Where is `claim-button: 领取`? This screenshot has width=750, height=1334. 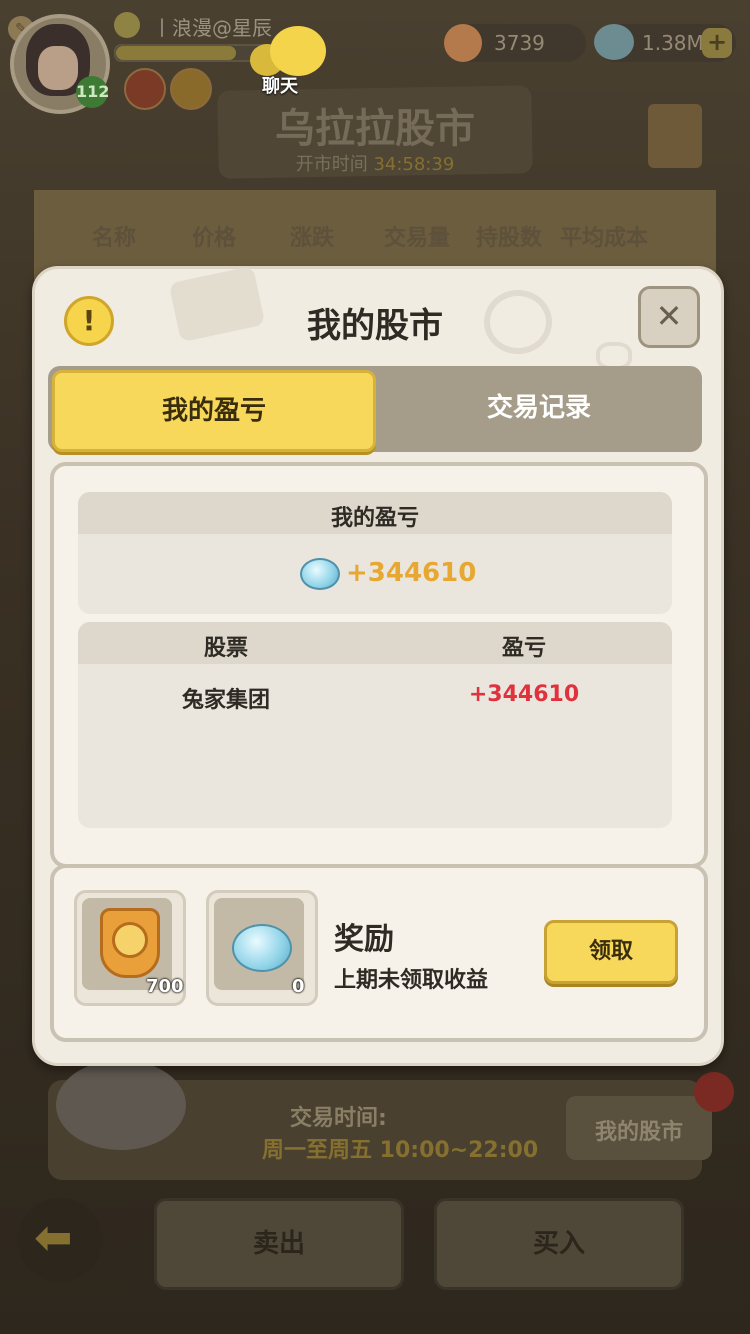
claim-button: 领取 is located at coordinates (611, 952).